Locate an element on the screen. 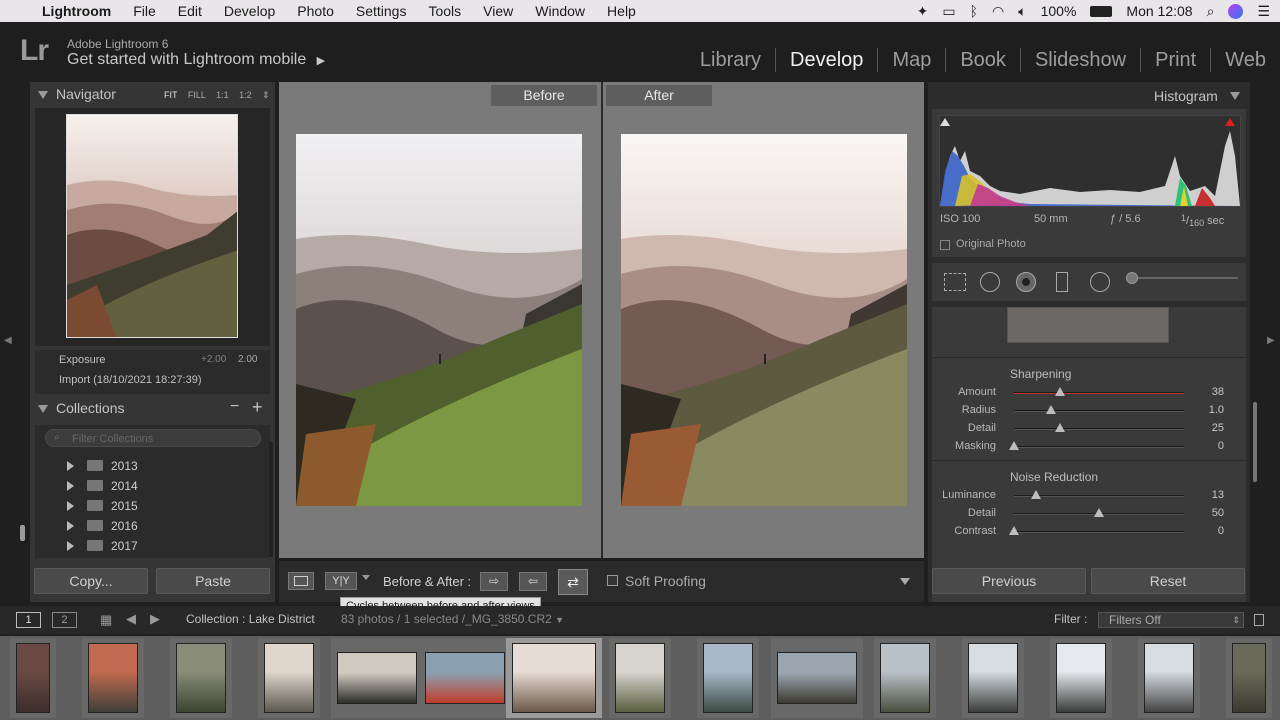 The height and width of the screenshot is (720, 1280). histogram-collapse-icon is located at coordinates (1235, 96).